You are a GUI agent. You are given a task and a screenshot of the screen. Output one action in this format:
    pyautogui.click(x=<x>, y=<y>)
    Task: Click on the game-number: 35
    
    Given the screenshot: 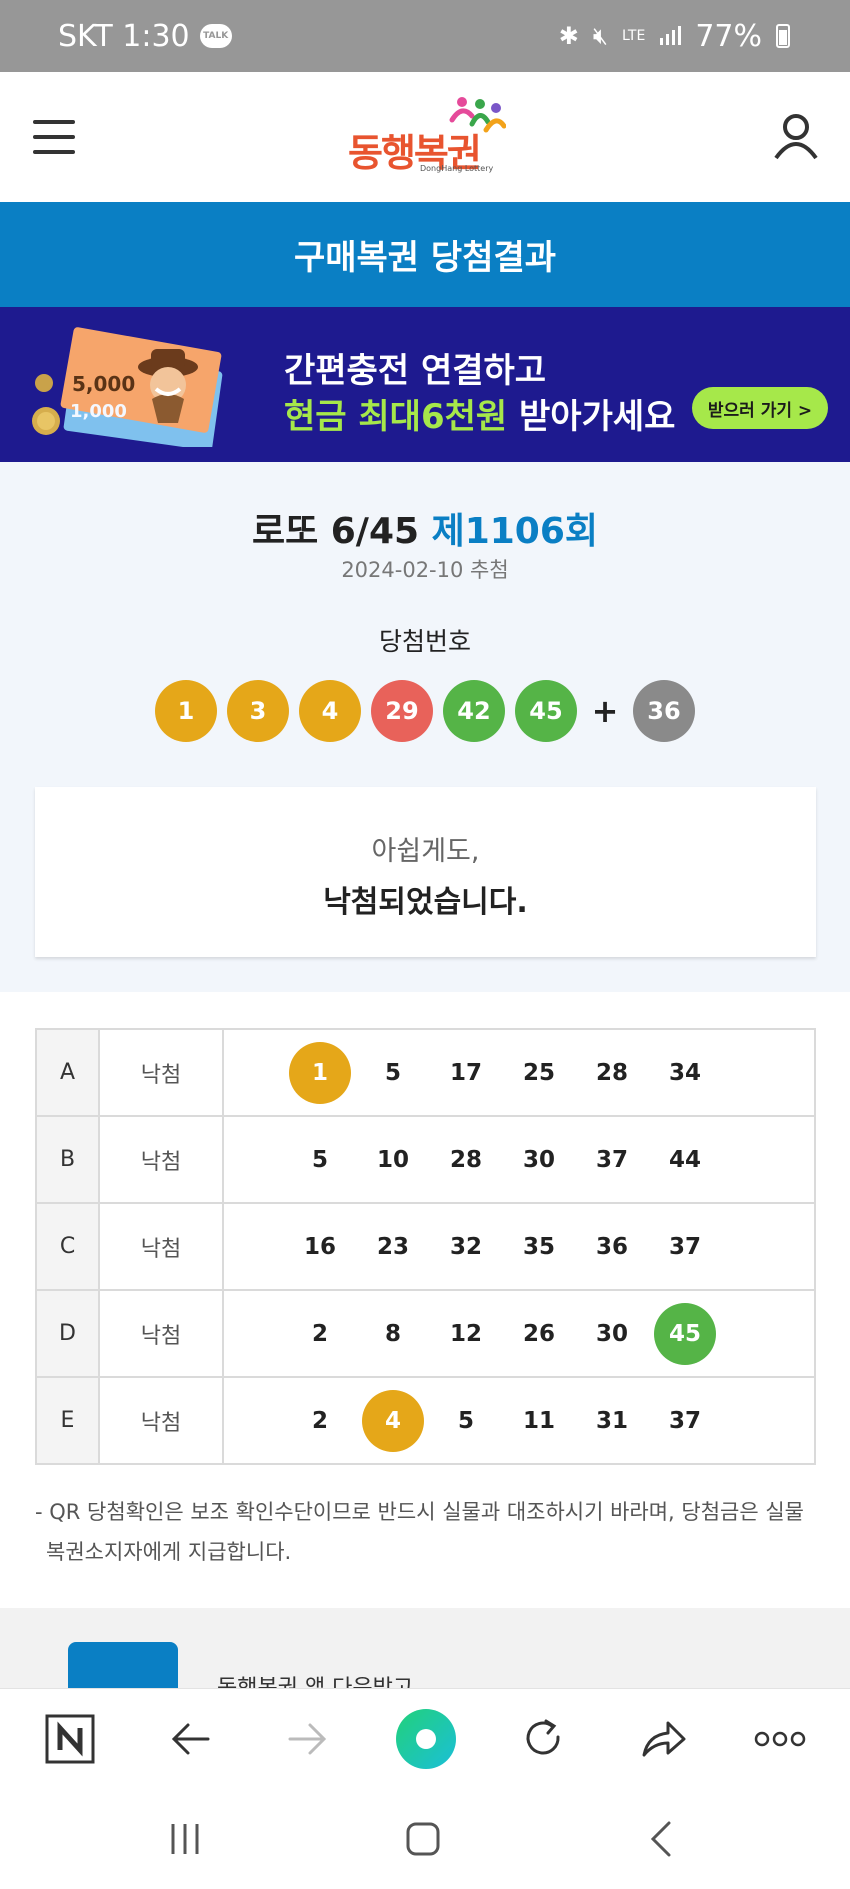 What is the action you would take?
    pyautogui.click(x=538, y=1246)
    